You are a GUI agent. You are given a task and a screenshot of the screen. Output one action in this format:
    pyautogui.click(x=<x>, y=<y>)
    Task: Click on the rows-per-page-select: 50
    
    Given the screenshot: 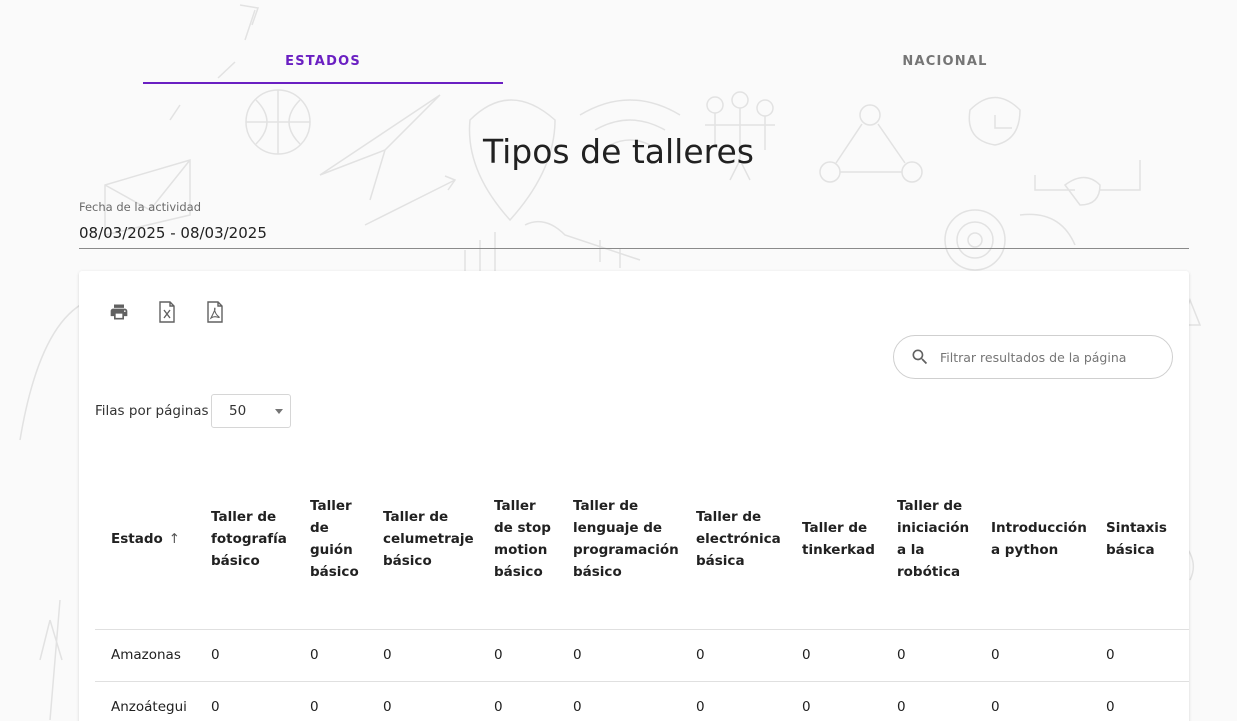 What is the action you would take?
    pyautogui.click(x=251, y=411)
    